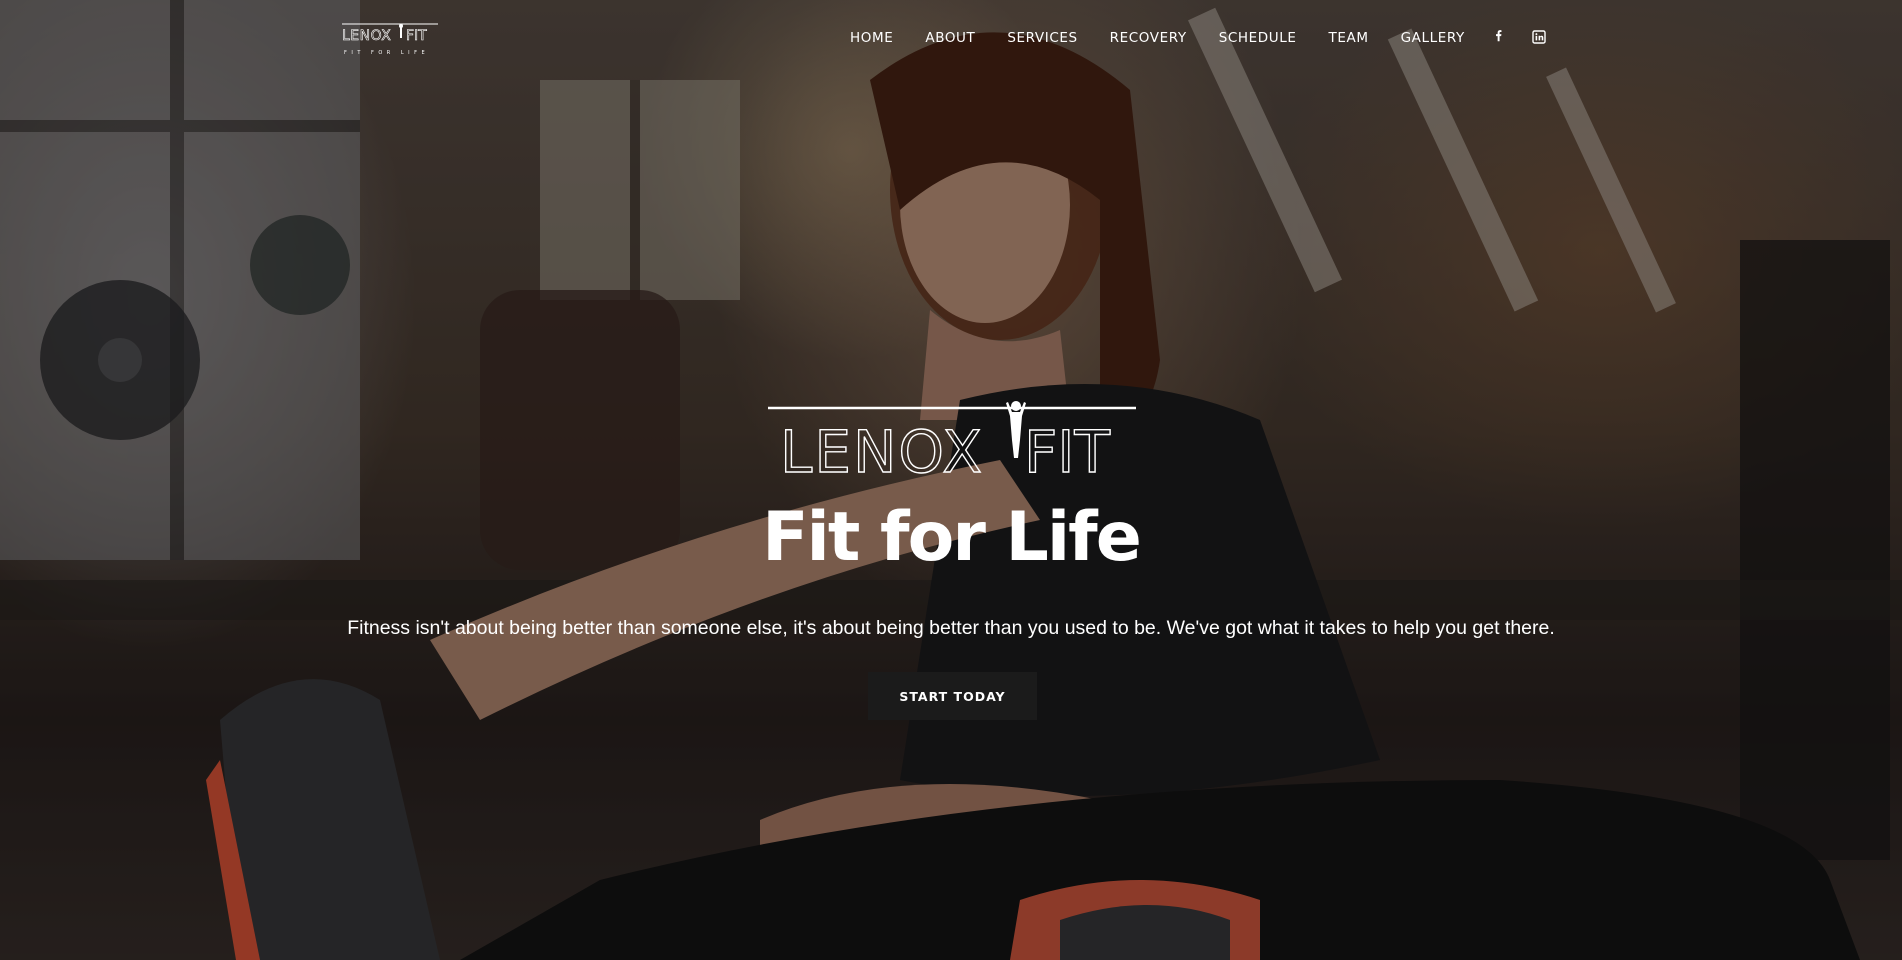 Image resolution: width=1902 pixels, height=960 pixels. What do you see at coordinates (1433, 38) in the screenshot?
I see `nav-gallery: GALLERY` at bounding box center [1433, 38].